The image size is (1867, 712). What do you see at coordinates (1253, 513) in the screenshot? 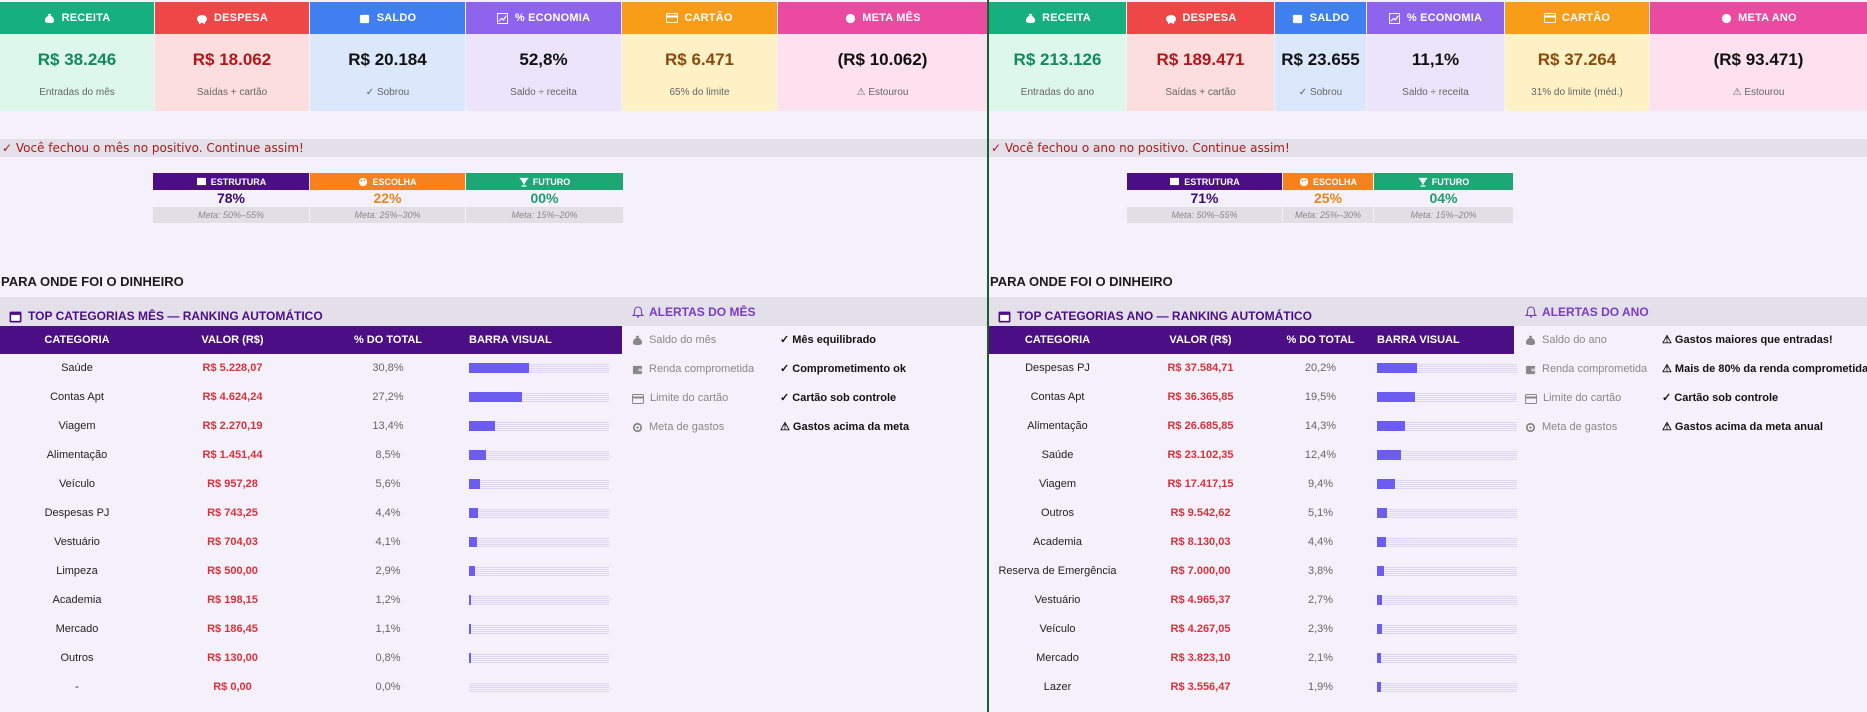
I see `table-row: Outros R$ 9.542,62 5,1%` at bounding box center [1253, 513].